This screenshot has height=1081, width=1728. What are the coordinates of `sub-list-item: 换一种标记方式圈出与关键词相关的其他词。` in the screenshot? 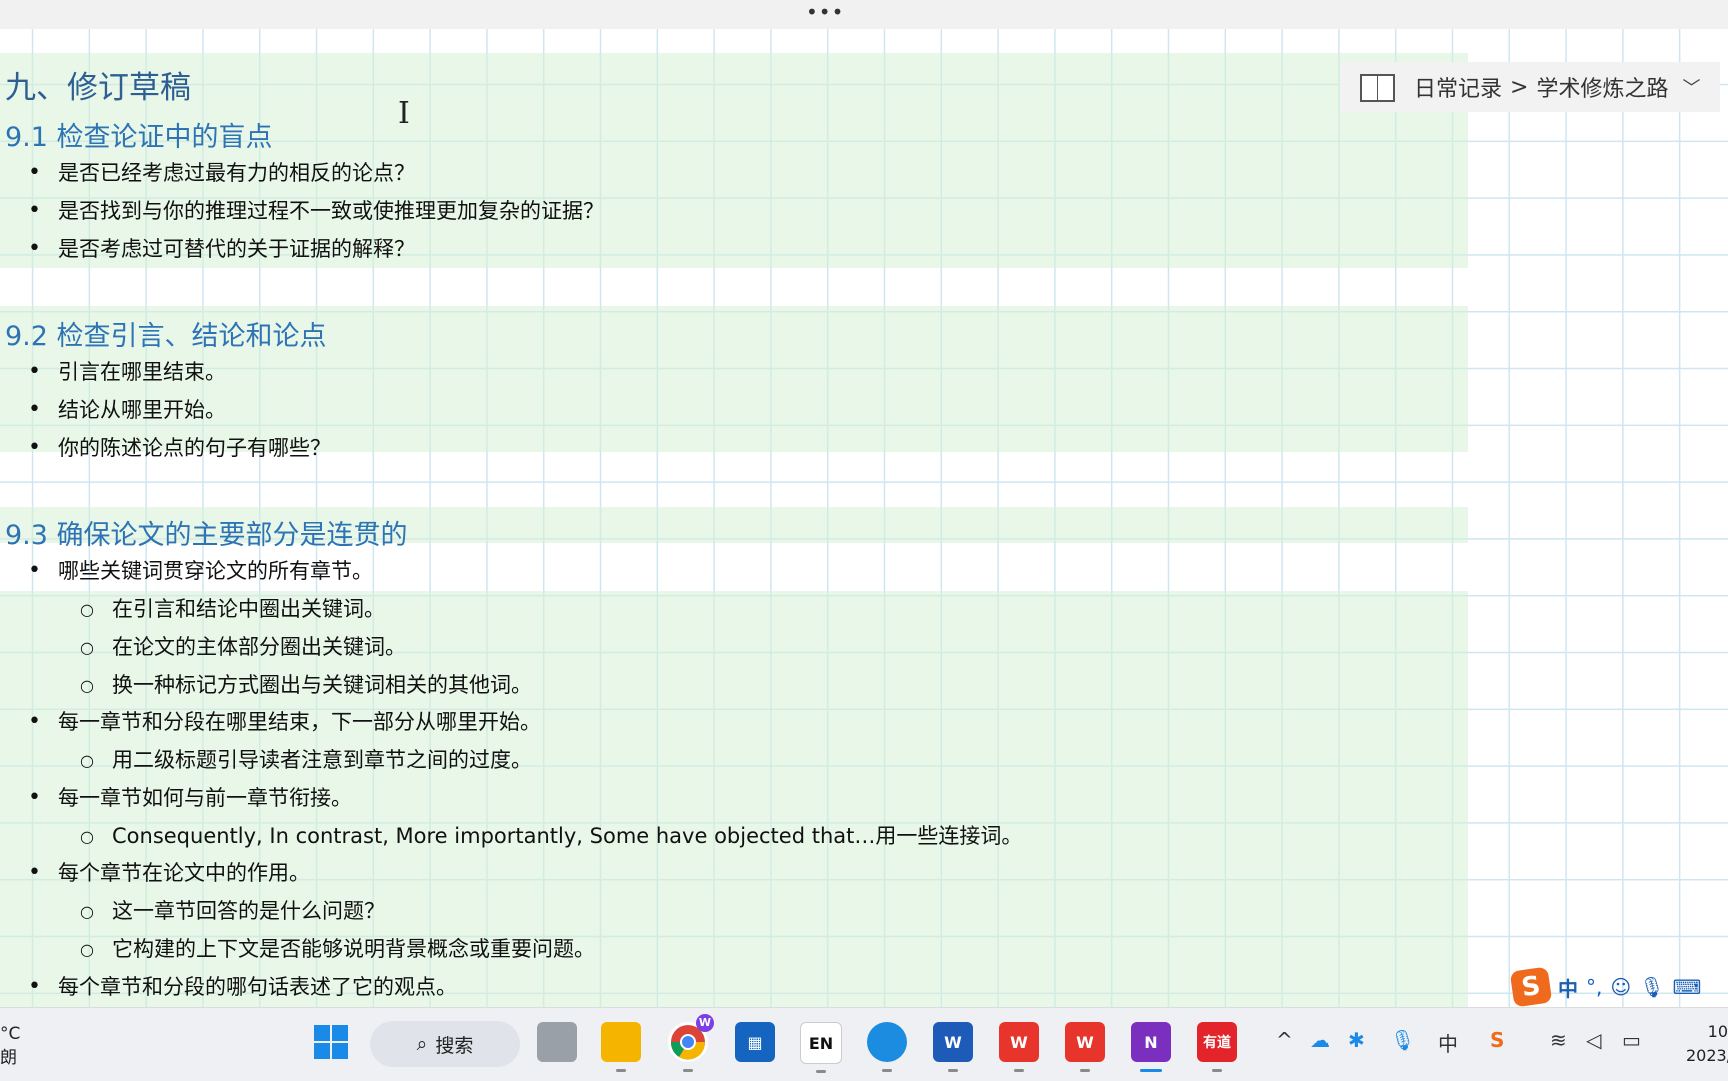 It's located at (306, 685).